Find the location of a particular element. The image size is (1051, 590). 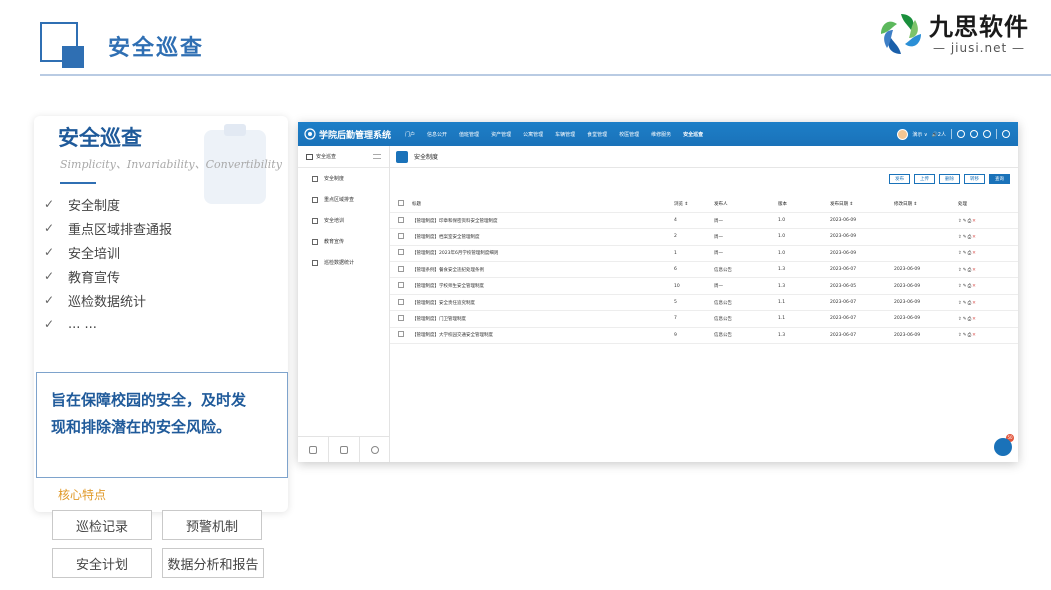

nav-duty: 值班管理 is located at coordinates (469, 134).